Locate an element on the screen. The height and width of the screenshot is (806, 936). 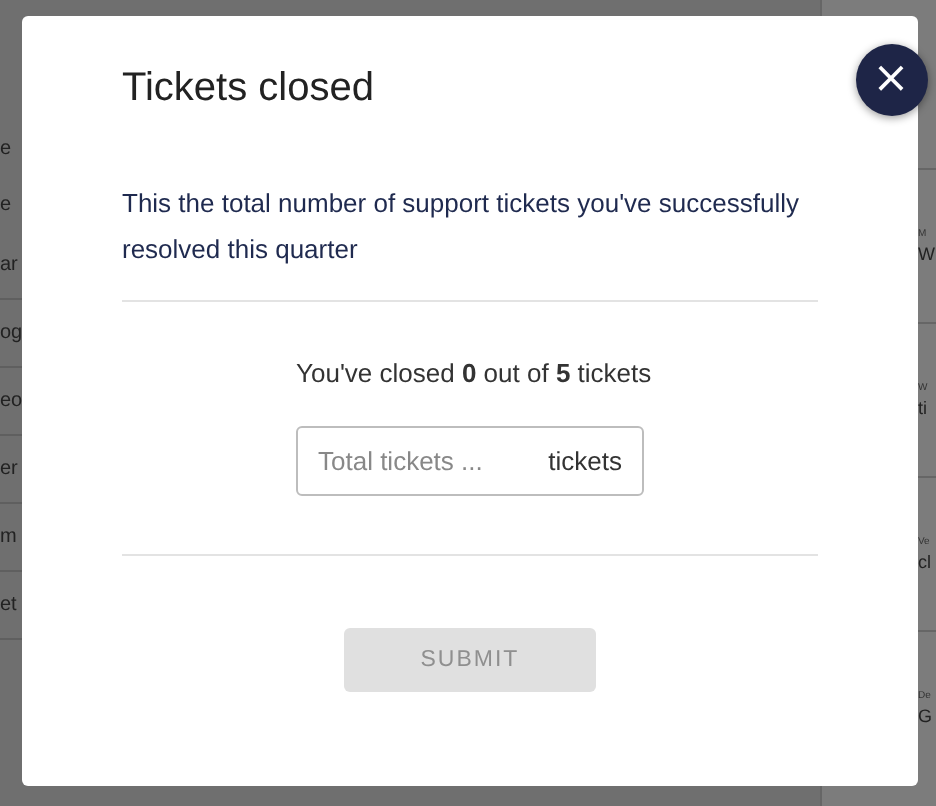
field-value: ti is located at coordinates (923, 408).